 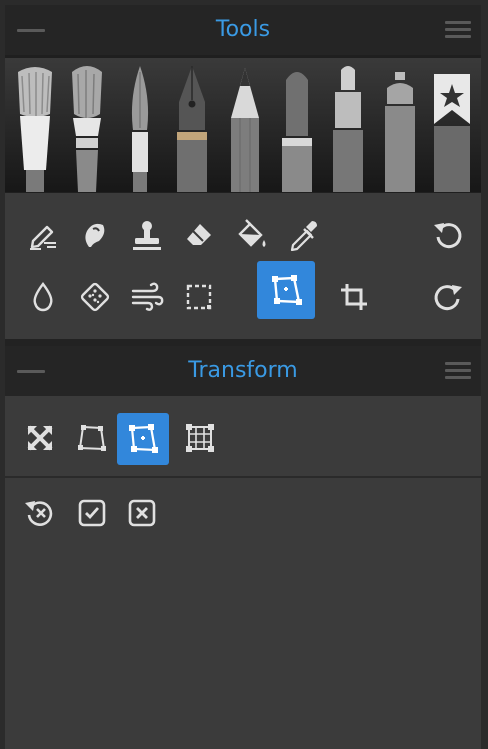 What do you see at coordinates (92, 438) in the screenshot?
I see `distort-icon` at bounding box center [92, 438].